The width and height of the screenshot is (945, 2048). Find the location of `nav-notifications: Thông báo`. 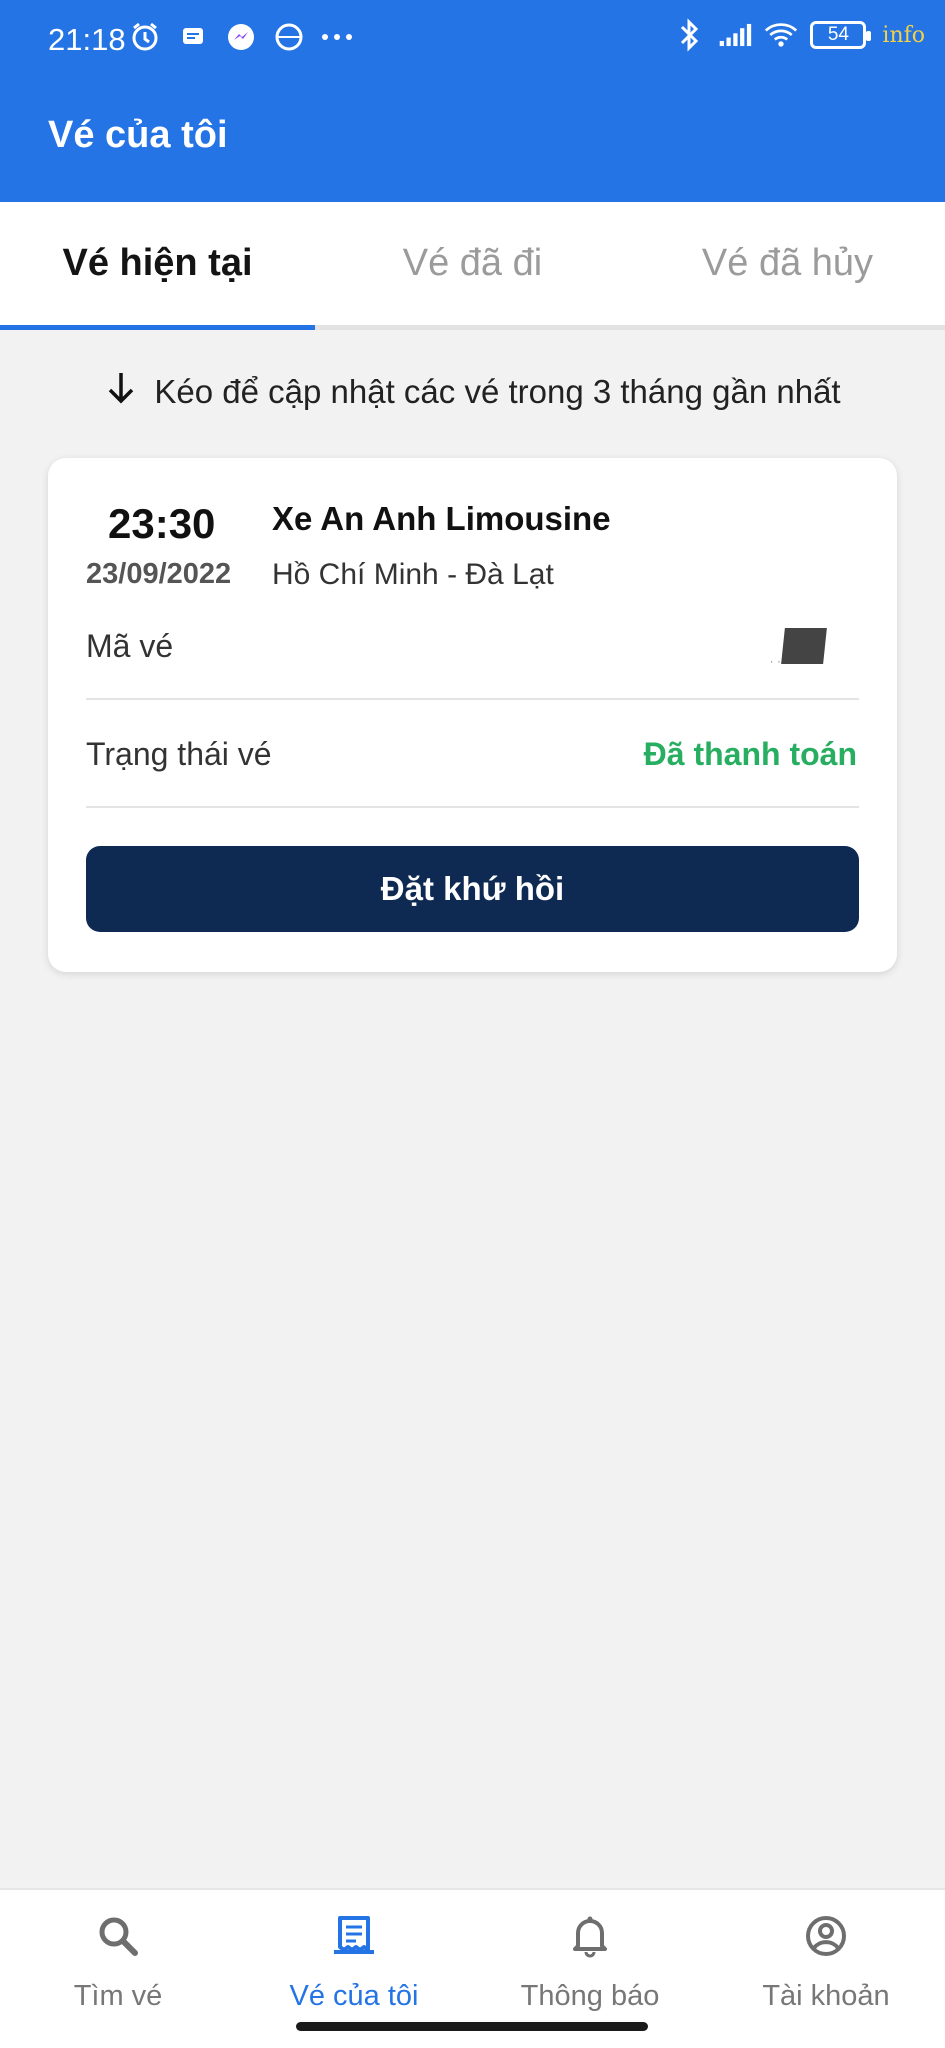

nav-notifications: Thông báo is located at coordinates (590, 1960).